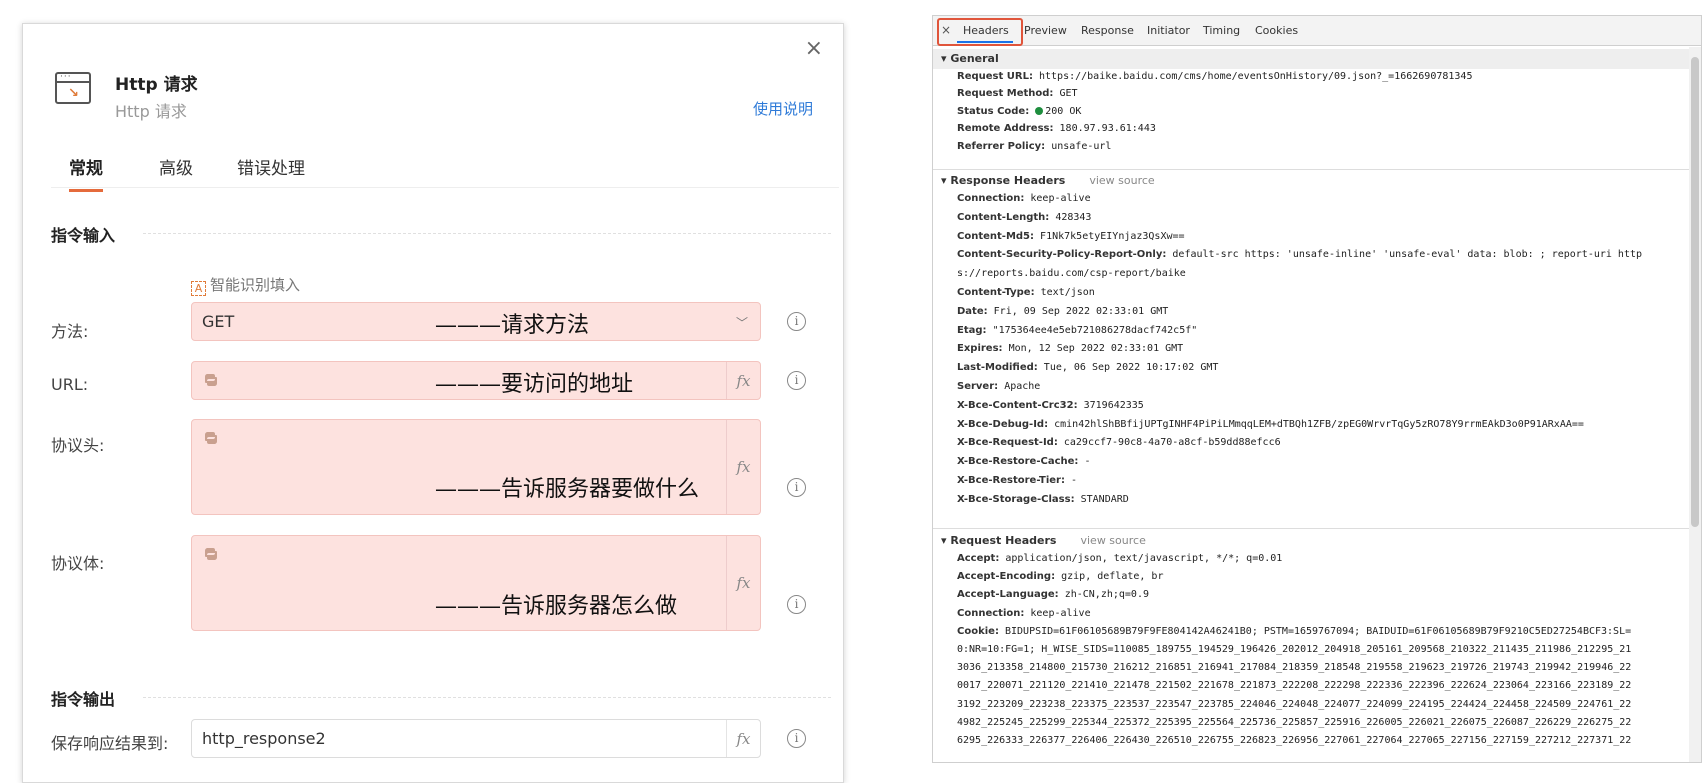 Image resolution: width=1708 pixels, height=783 pixels. Describe the element at coordinates (1276, 30) in the screenshot. I see `tab-cookies: Cookies` at that location.